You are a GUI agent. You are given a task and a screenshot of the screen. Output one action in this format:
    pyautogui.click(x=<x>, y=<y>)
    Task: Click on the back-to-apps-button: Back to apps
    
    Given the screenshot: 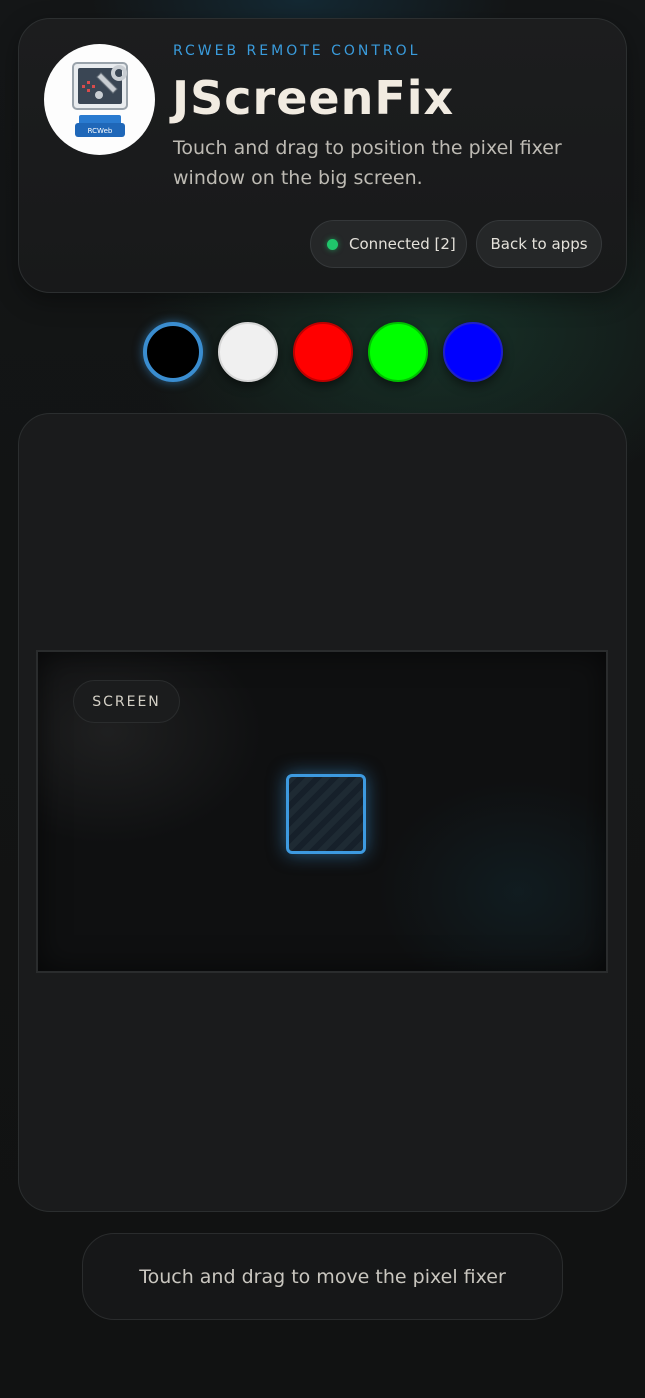 What is the action you would take?
    pyautogui.click(x=539, y=244)
    